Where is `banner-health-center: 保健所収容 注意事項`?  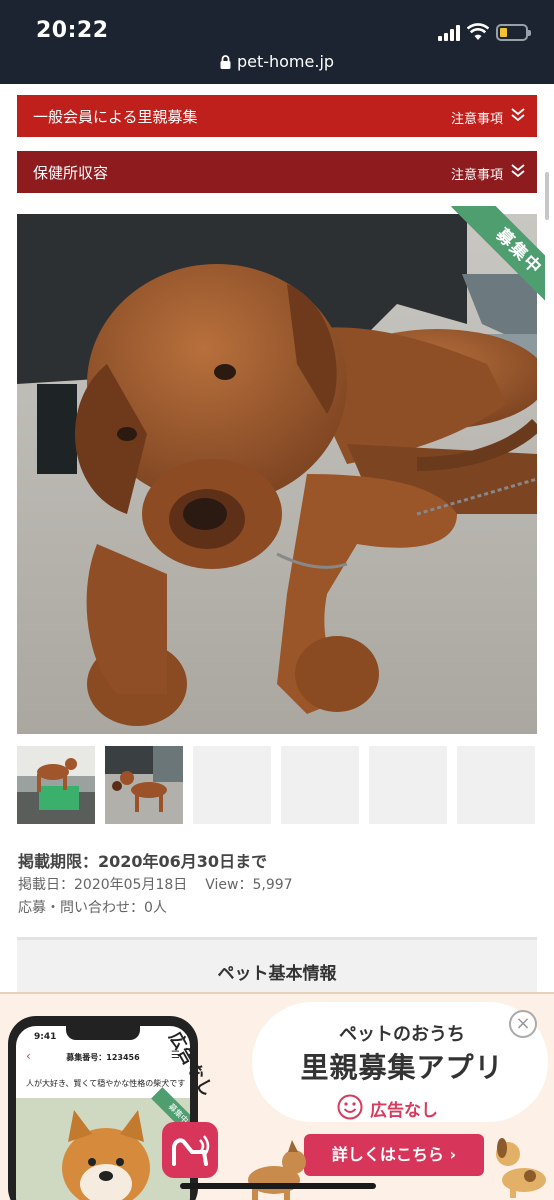 banner-health-center: 保健所収容 注意事項 is located at coordinates (277, 172).